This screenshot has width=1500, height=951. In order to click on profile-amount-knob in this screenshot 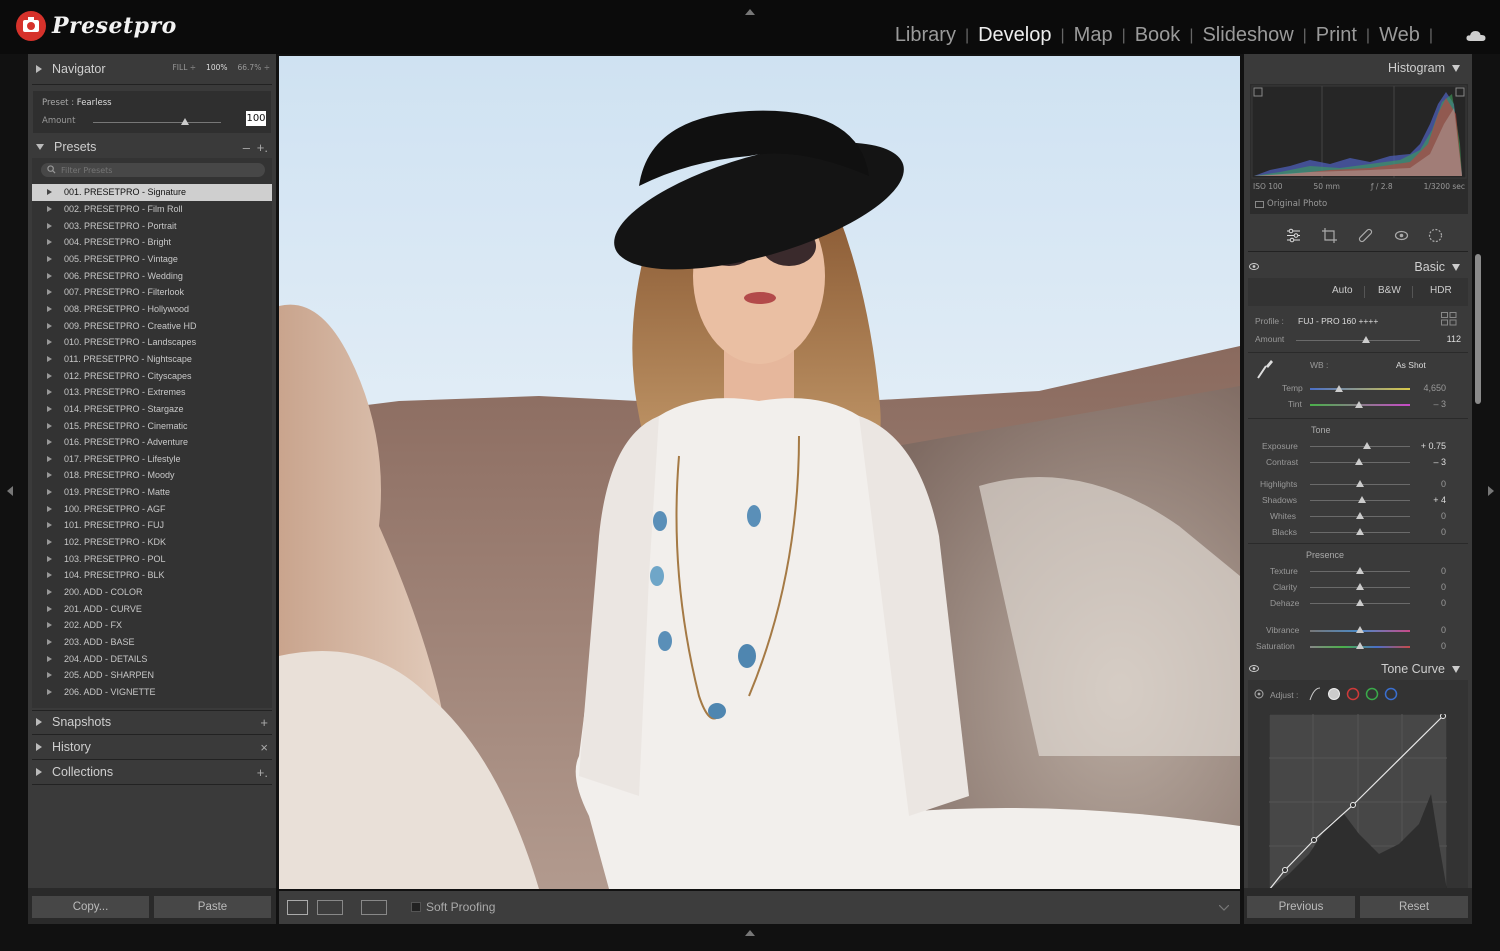, I will do `click(1366, 339)`.